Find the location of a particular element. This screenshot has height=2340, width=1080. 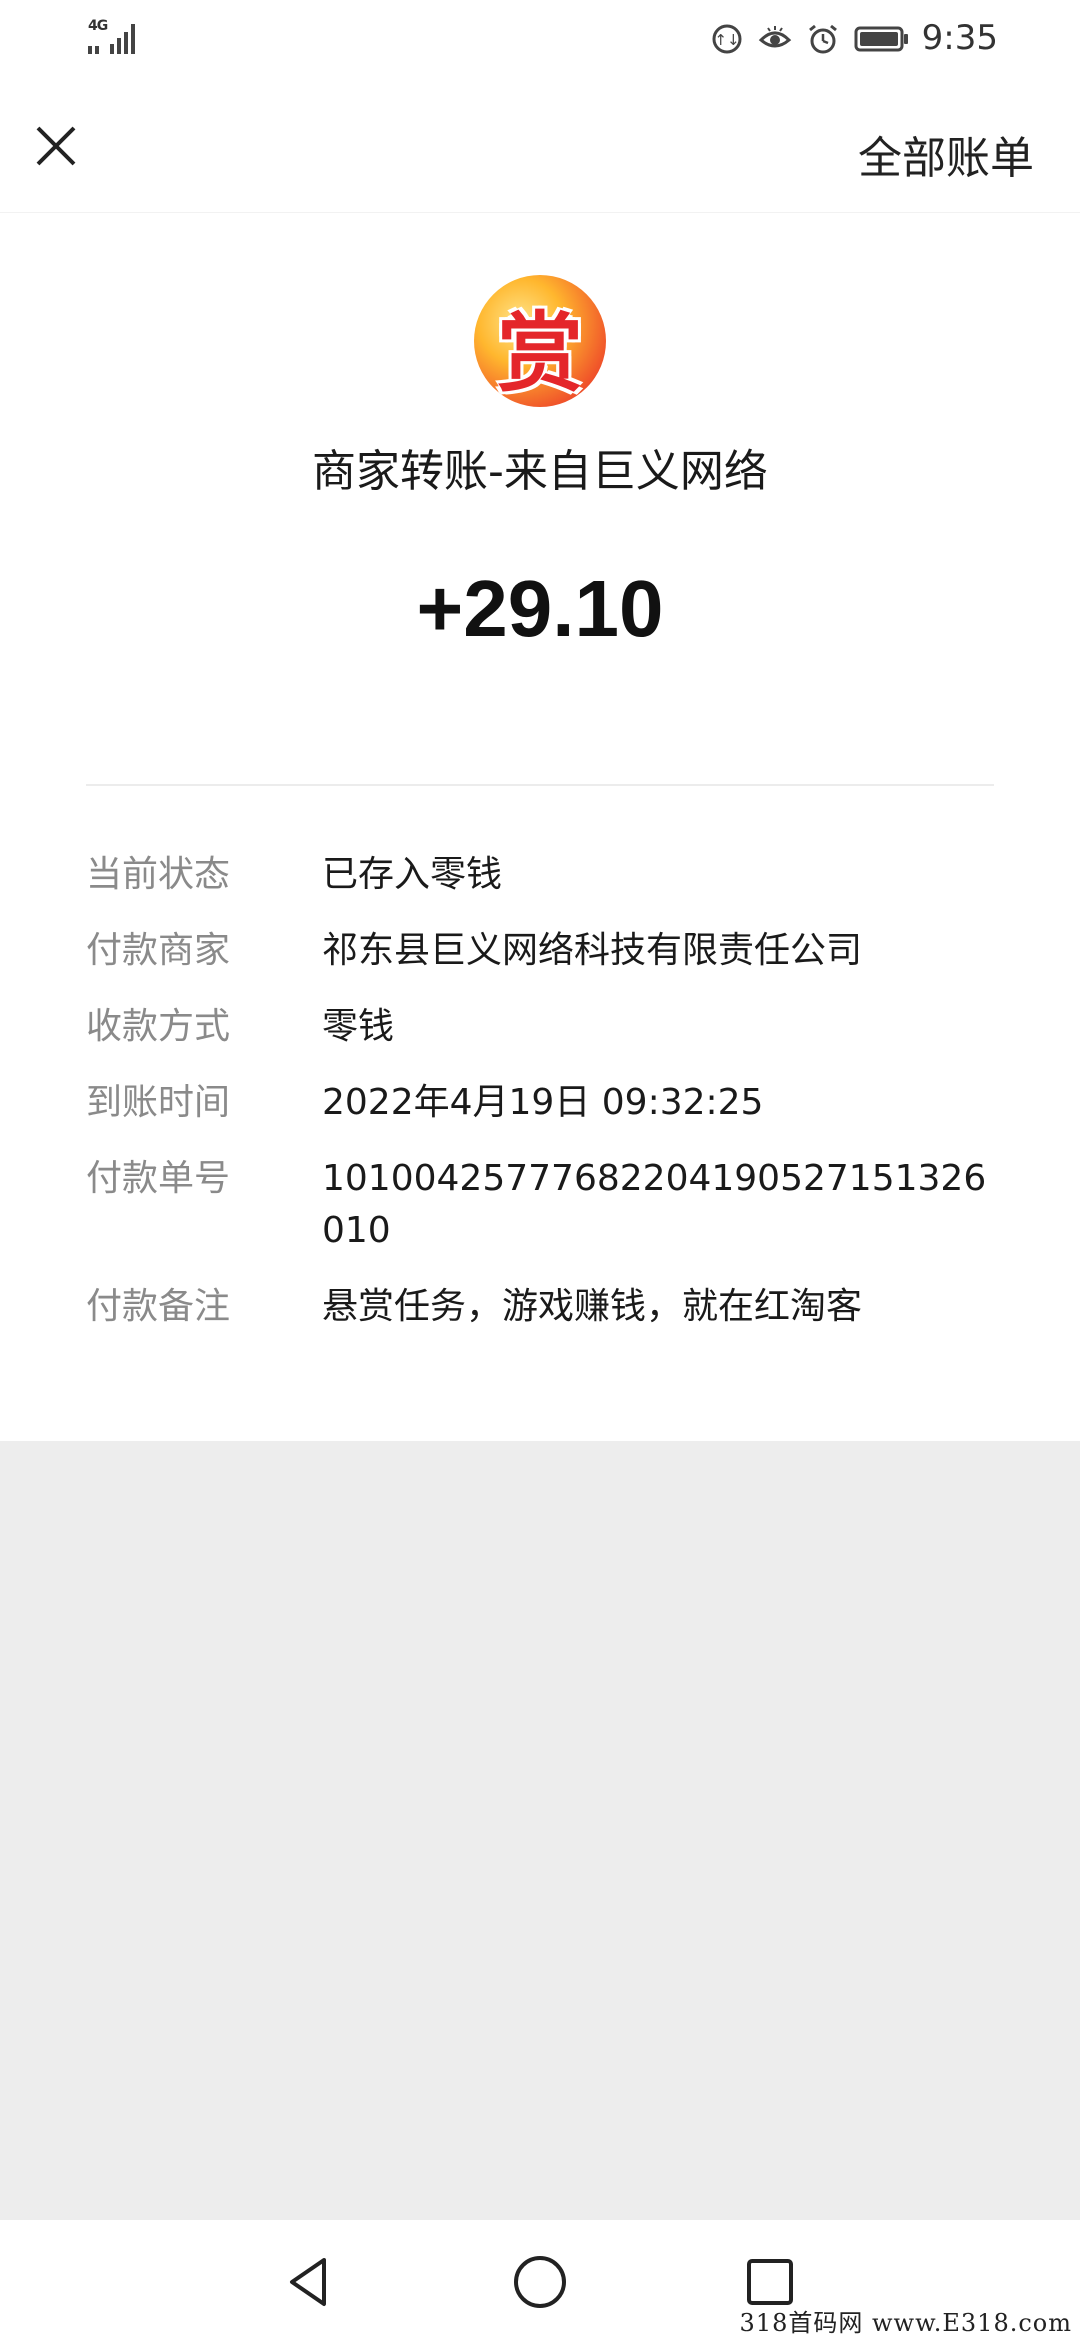

alarm-icon is located at coordinates (823, 39).